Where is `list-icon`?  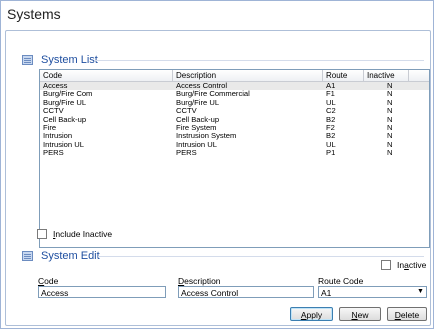
list-icon is located at coordinates (27, 60).